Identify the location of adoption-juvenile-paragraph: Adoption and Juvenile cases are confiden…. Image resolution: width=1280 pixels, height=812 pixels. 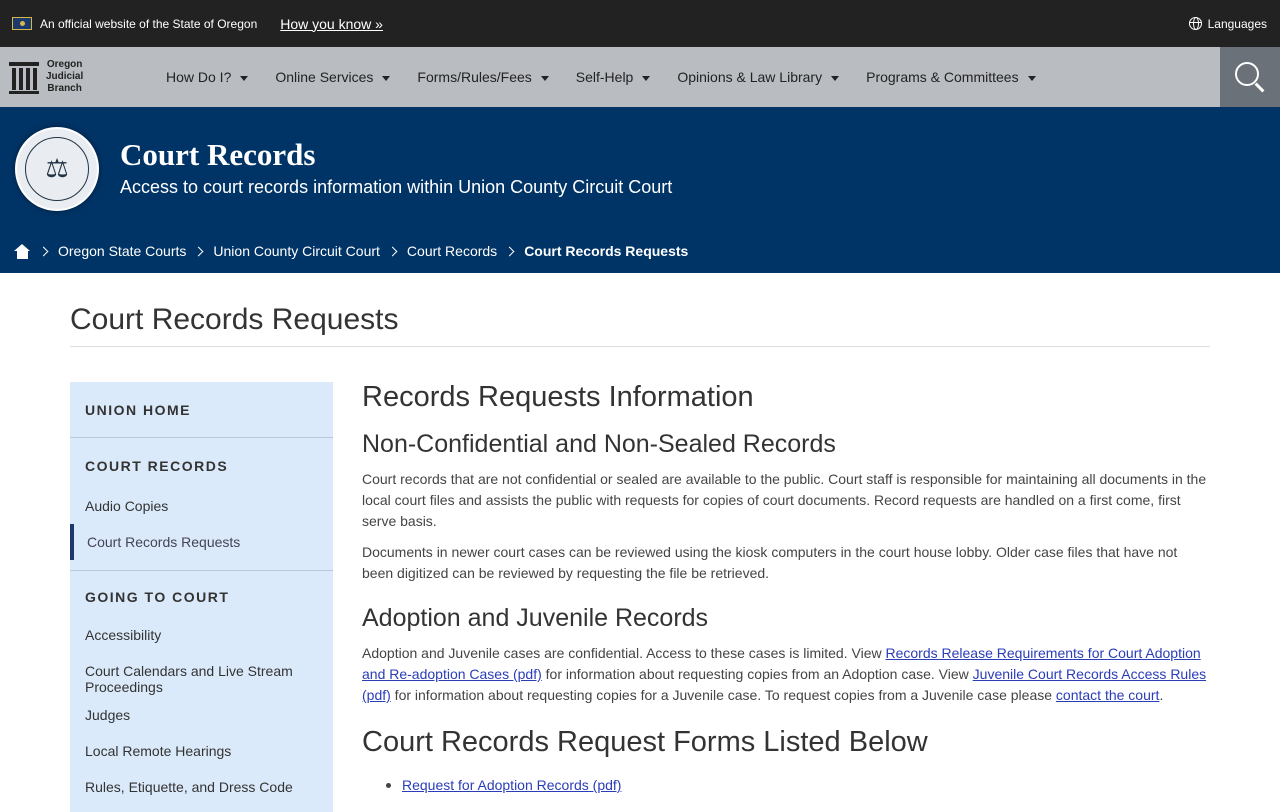
(784, 674).